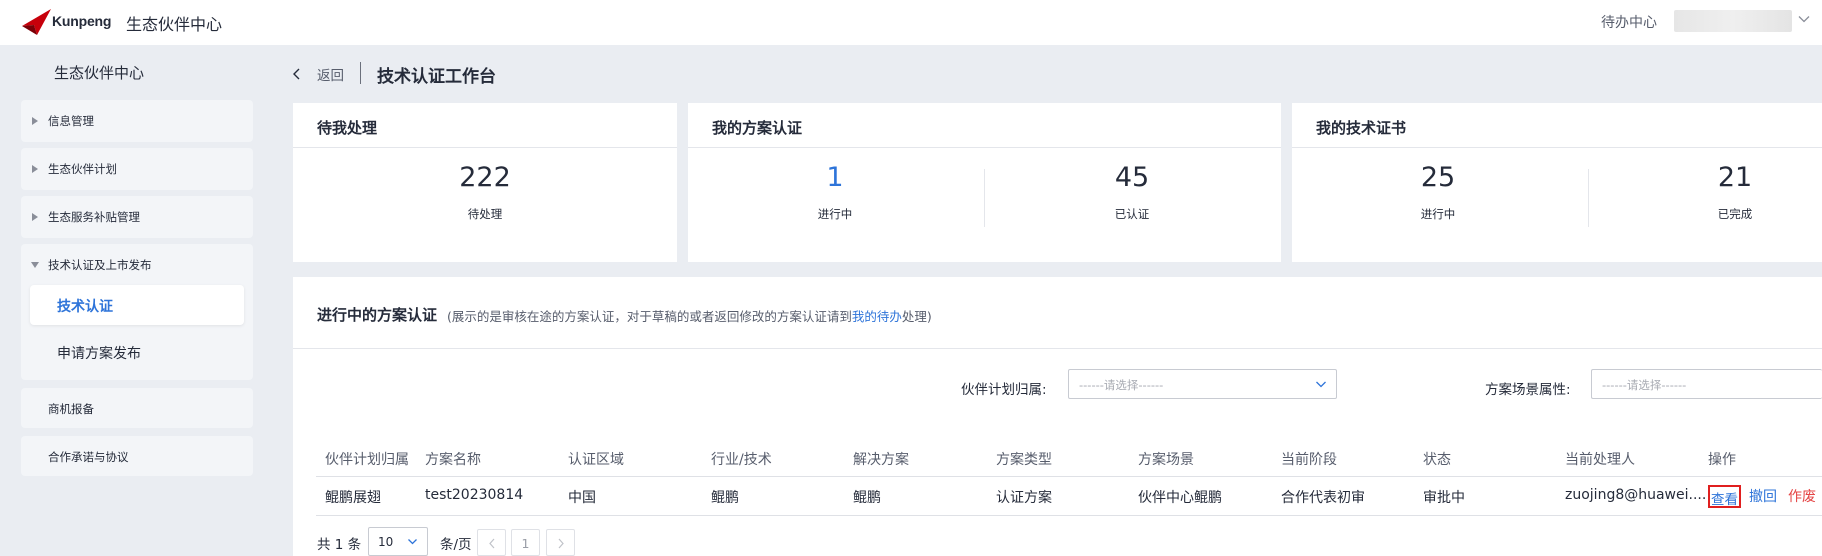 Image resolution: width=1822 pixels, height=556 pixels. Describe the element at coordinates (82, 169) in the screenshot. I see `sidebar-item-label: 生态伙伴计划` at that location.